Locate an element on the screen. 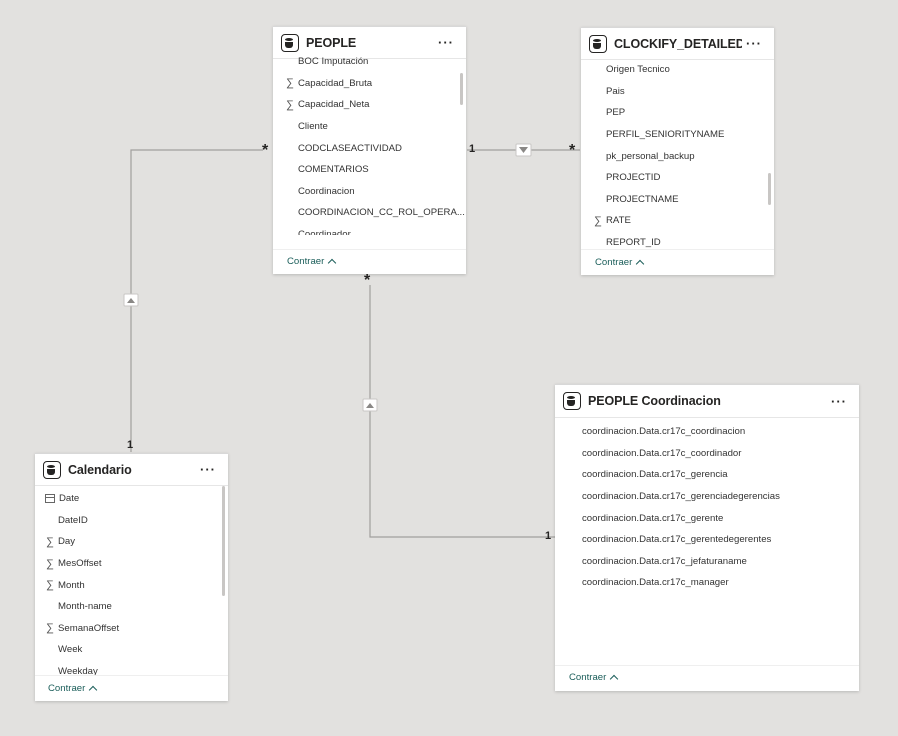 The width and height of the screenshot is (898, 736). field-row: coordinacion.Data.cr17c_jefaturaname is located at coordinates (713, 562).